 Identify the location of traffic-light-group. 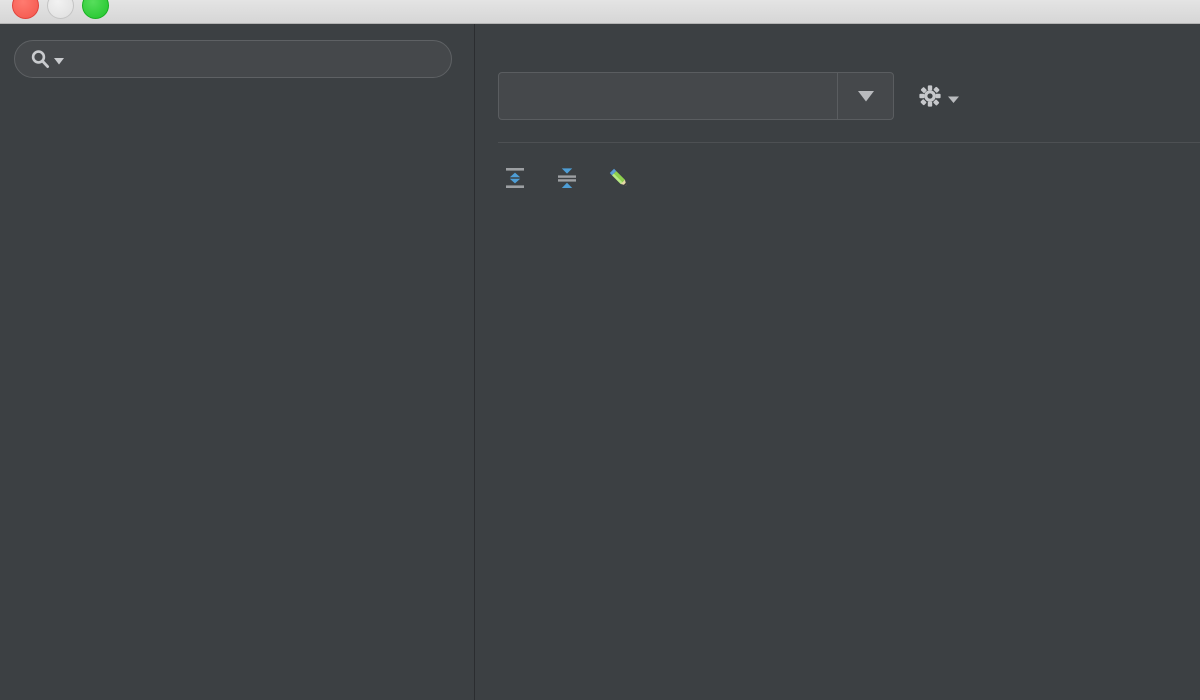
(60, 9).